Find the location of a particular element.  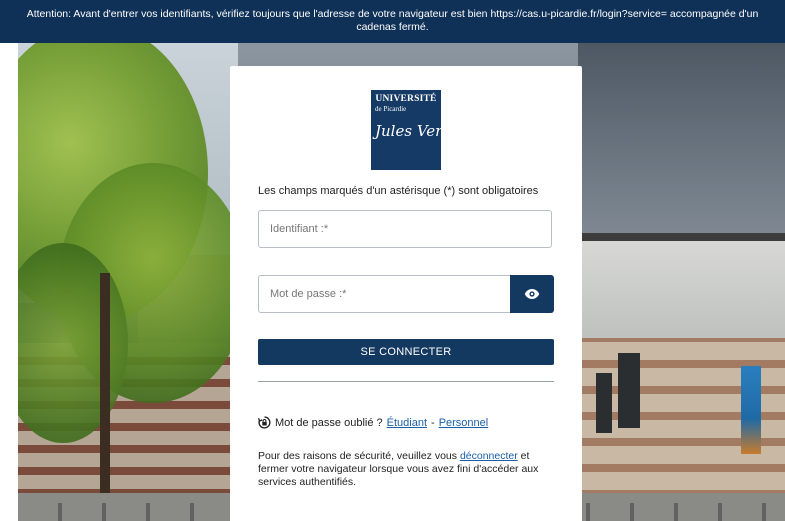

password-field is located at coordinates (384, 294).